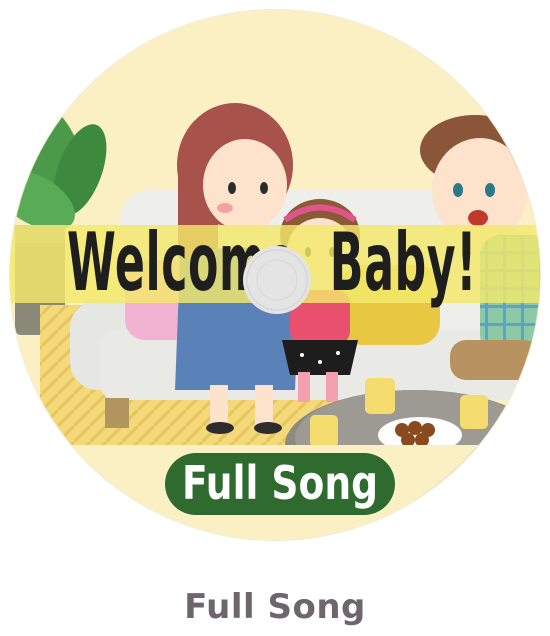 This screenshot has width=550, height=636. What do you see at coordinates (275, 607) in the screenshot?
I see `song-caption: Full Song` at bounding box center [275, 607].